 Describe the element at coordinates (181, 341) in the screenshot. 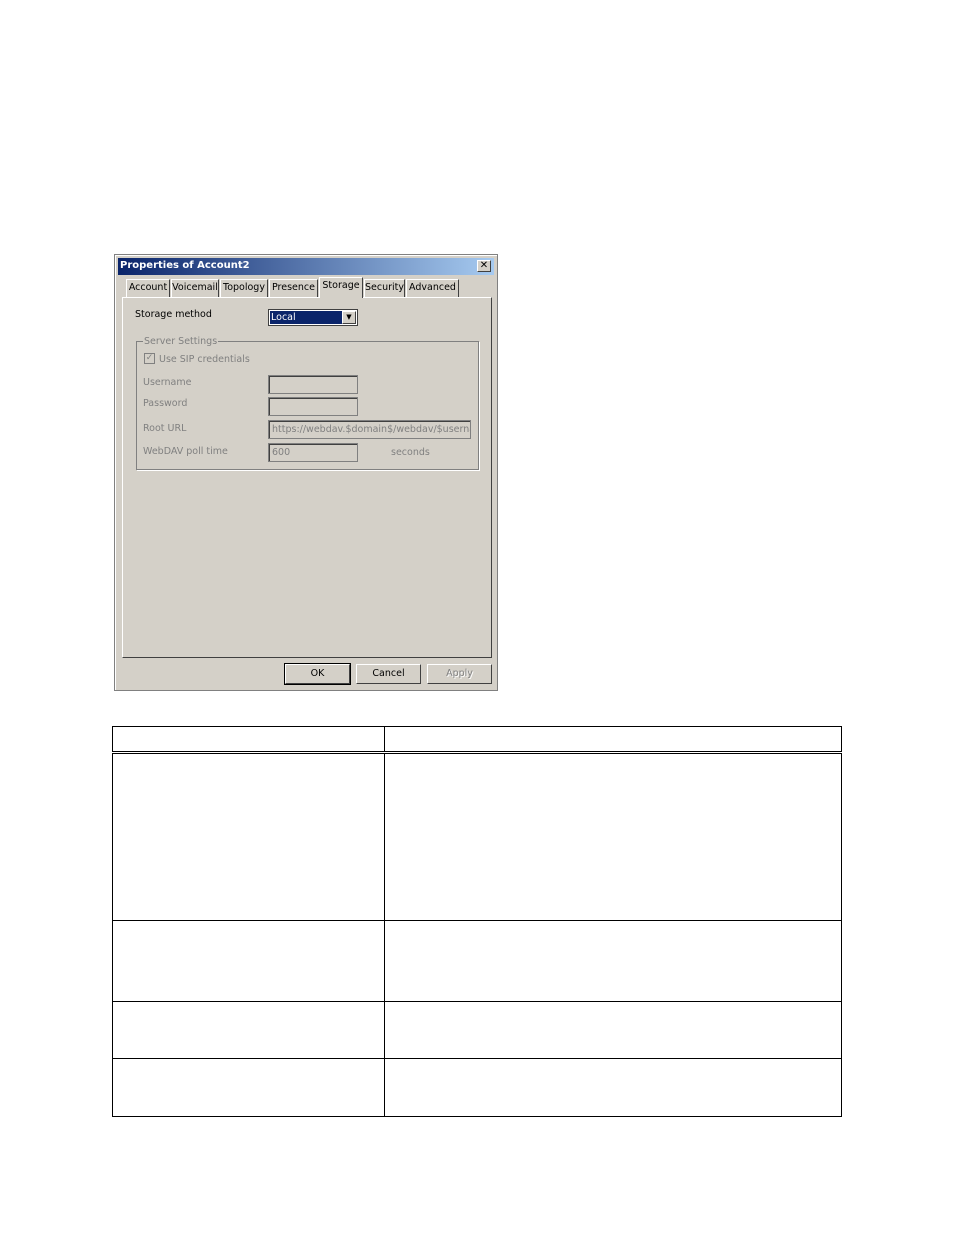

I see `server-settings-title: Server Settings` at that location.